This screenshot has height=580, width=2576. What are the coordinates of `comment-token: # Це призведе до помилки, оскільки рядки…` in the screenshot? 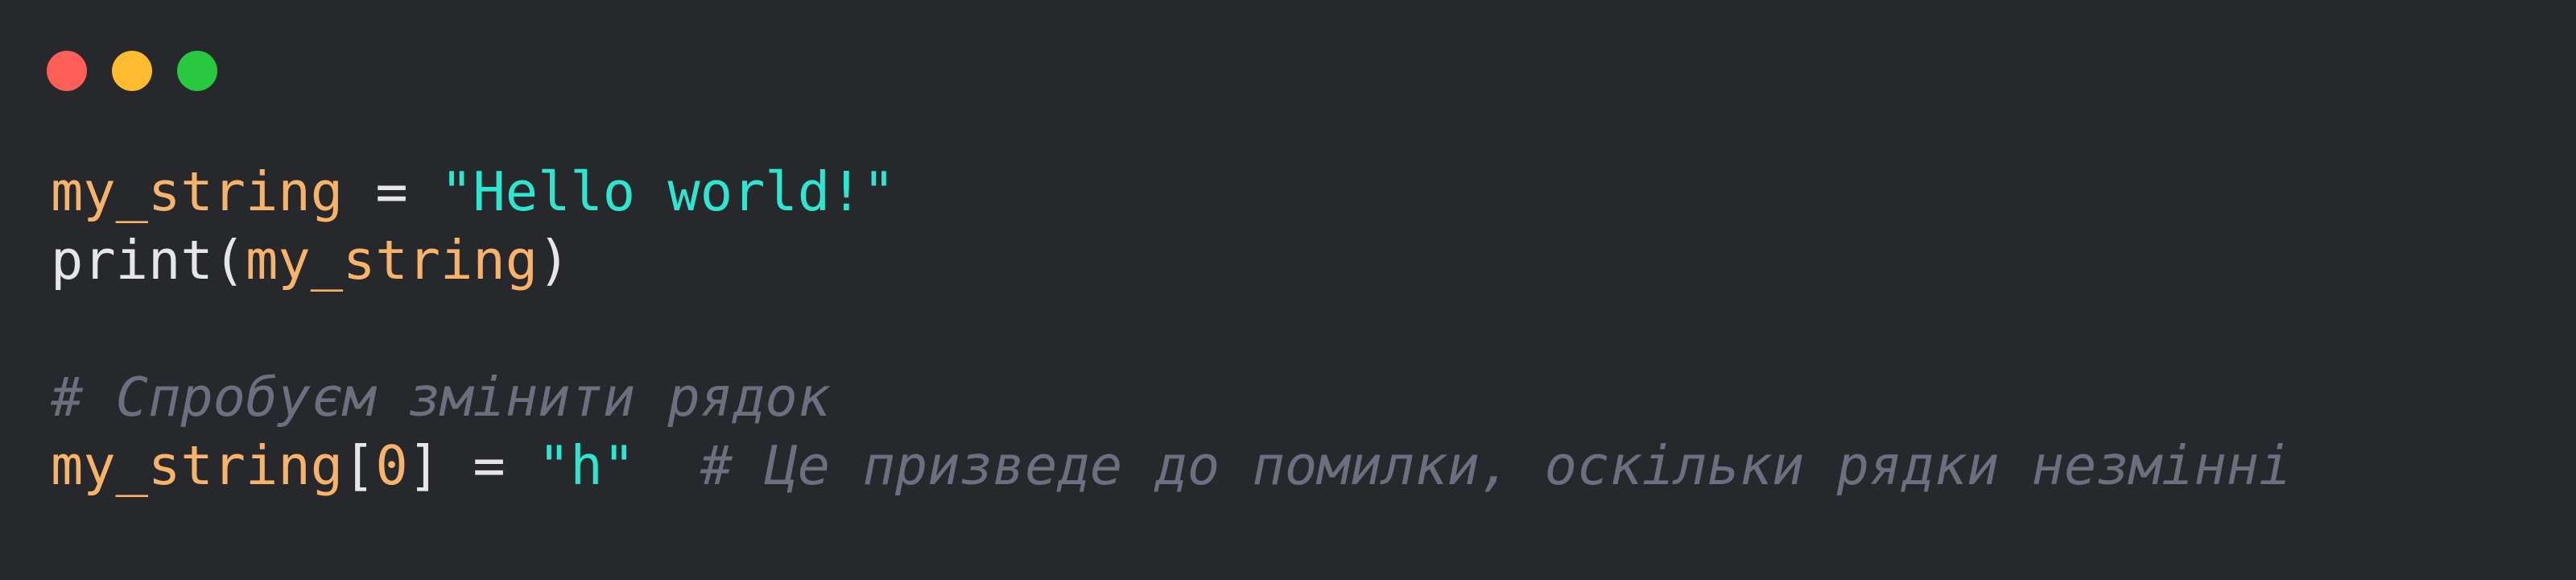 It's located at (1496, 465).